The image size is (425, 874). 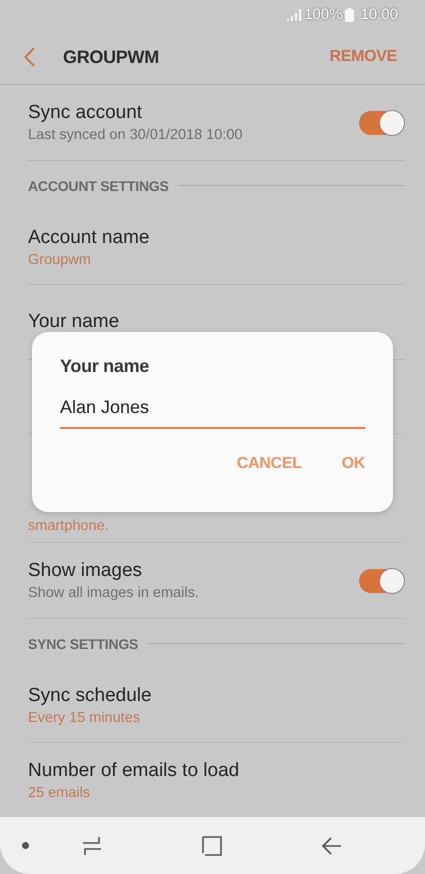 What do you see at coordinates (353, 464) in the screenshot?
I see `dialog-button: OK` at bounding box center [353, 464].